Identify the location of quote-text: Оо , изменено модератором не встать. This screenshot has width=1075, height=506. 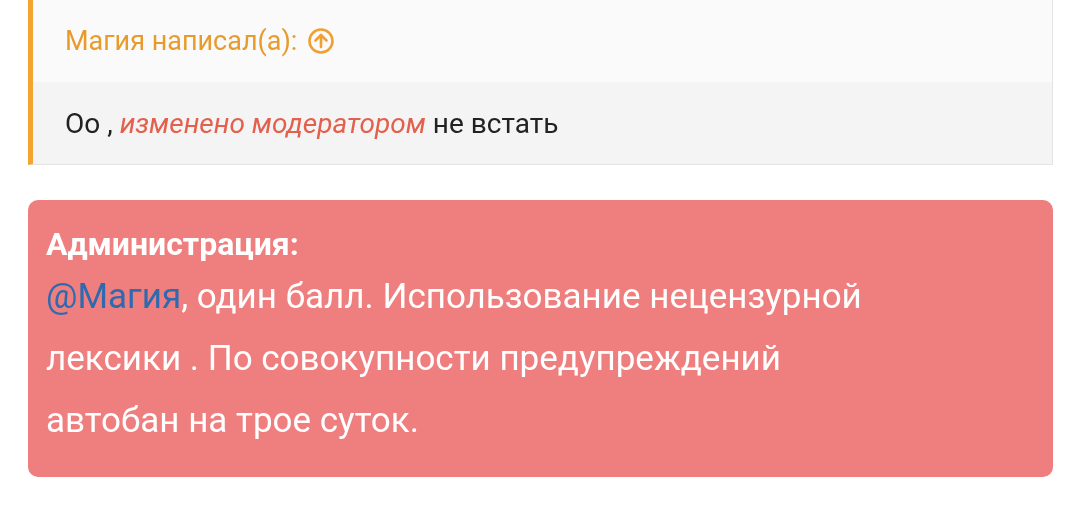
(312, 123).